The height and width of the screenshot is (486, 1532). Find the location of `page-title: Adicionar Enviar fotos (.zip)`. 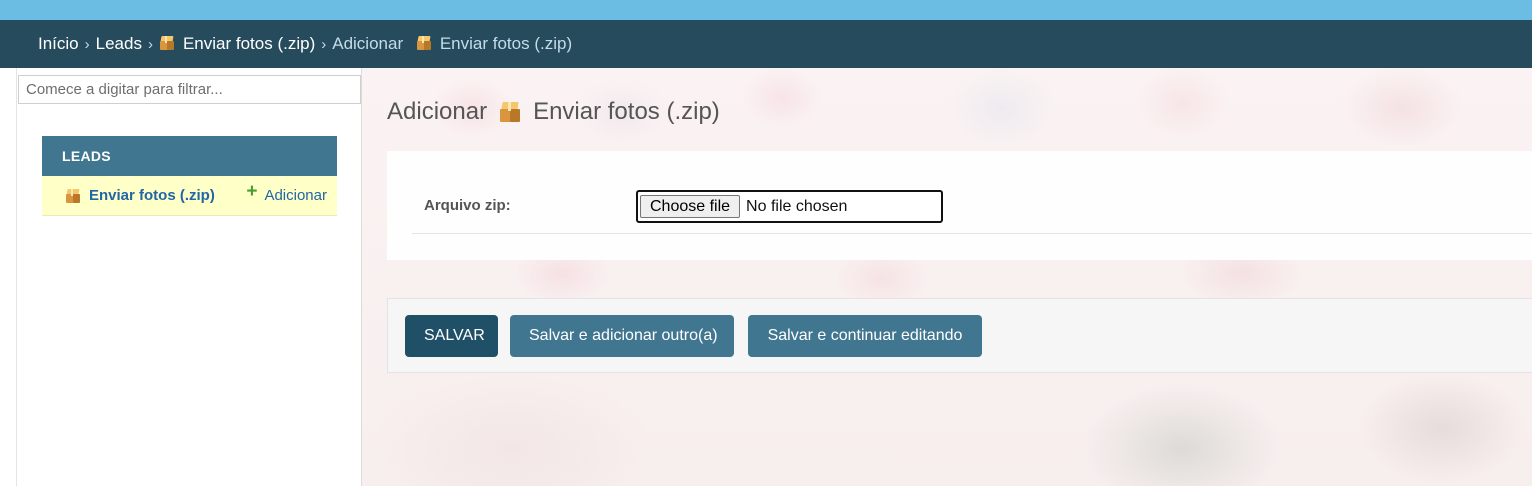

page-title: Adicionar Enviar fotos (.zip) is located at coordinates (553, 112).